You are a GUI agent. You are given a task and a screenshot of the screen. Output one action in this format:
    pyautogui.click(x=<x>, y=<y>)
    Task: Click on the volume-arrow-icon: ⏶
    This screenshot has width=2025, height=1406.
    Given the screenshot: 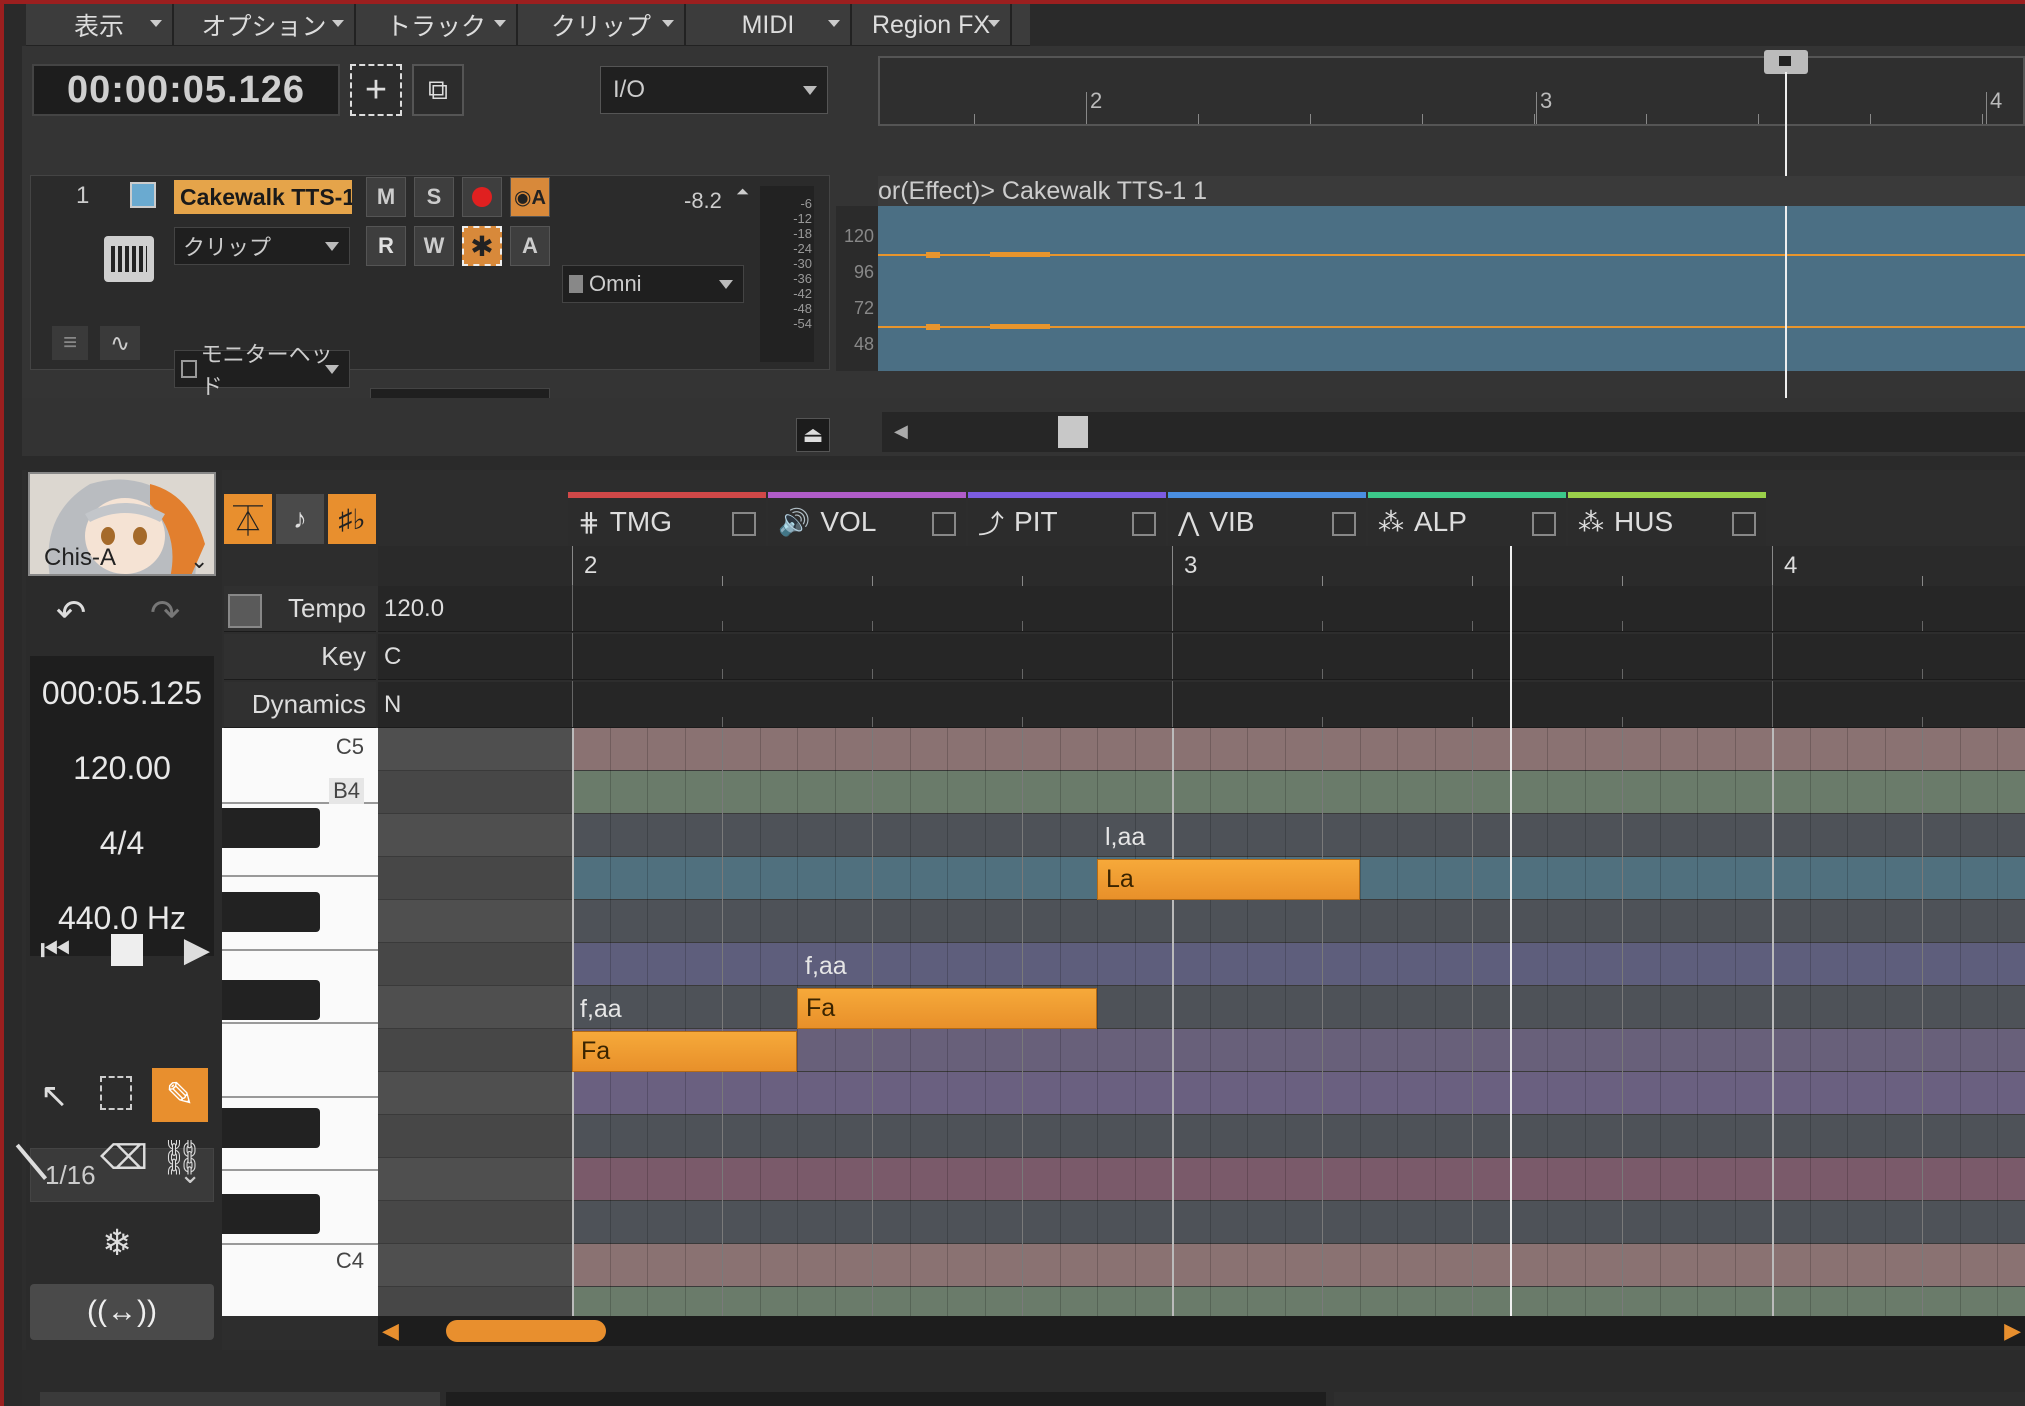 What is the action you would take?
    pyautogui.click(x=742, y=193)
    